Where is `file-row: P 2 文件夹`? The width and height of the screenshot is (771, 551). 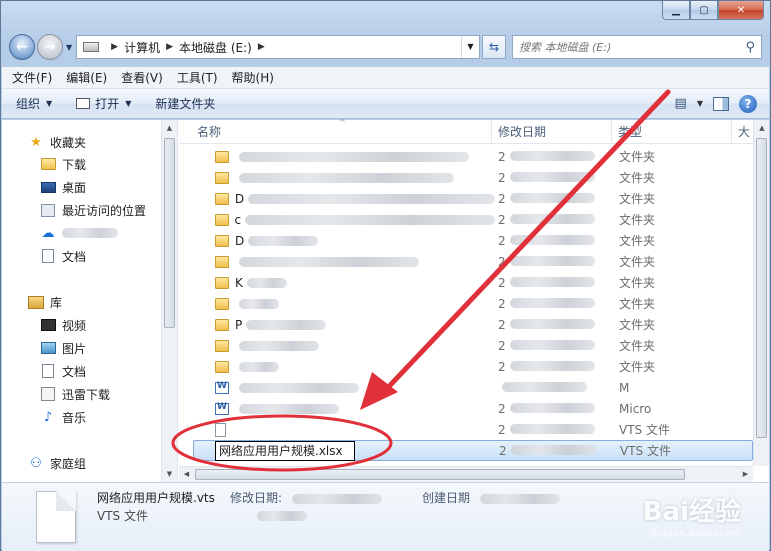
file-row: P 2 文件夹 is located at coordinates (473, 324).